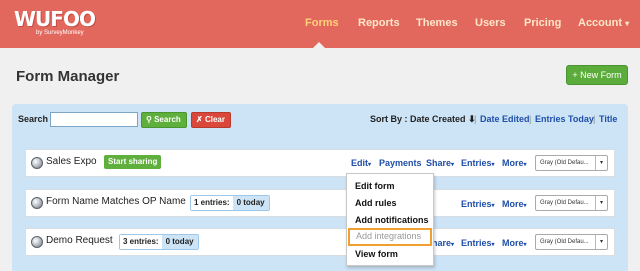  I want to click on form-name: Sales Expo, so click(71, 161).